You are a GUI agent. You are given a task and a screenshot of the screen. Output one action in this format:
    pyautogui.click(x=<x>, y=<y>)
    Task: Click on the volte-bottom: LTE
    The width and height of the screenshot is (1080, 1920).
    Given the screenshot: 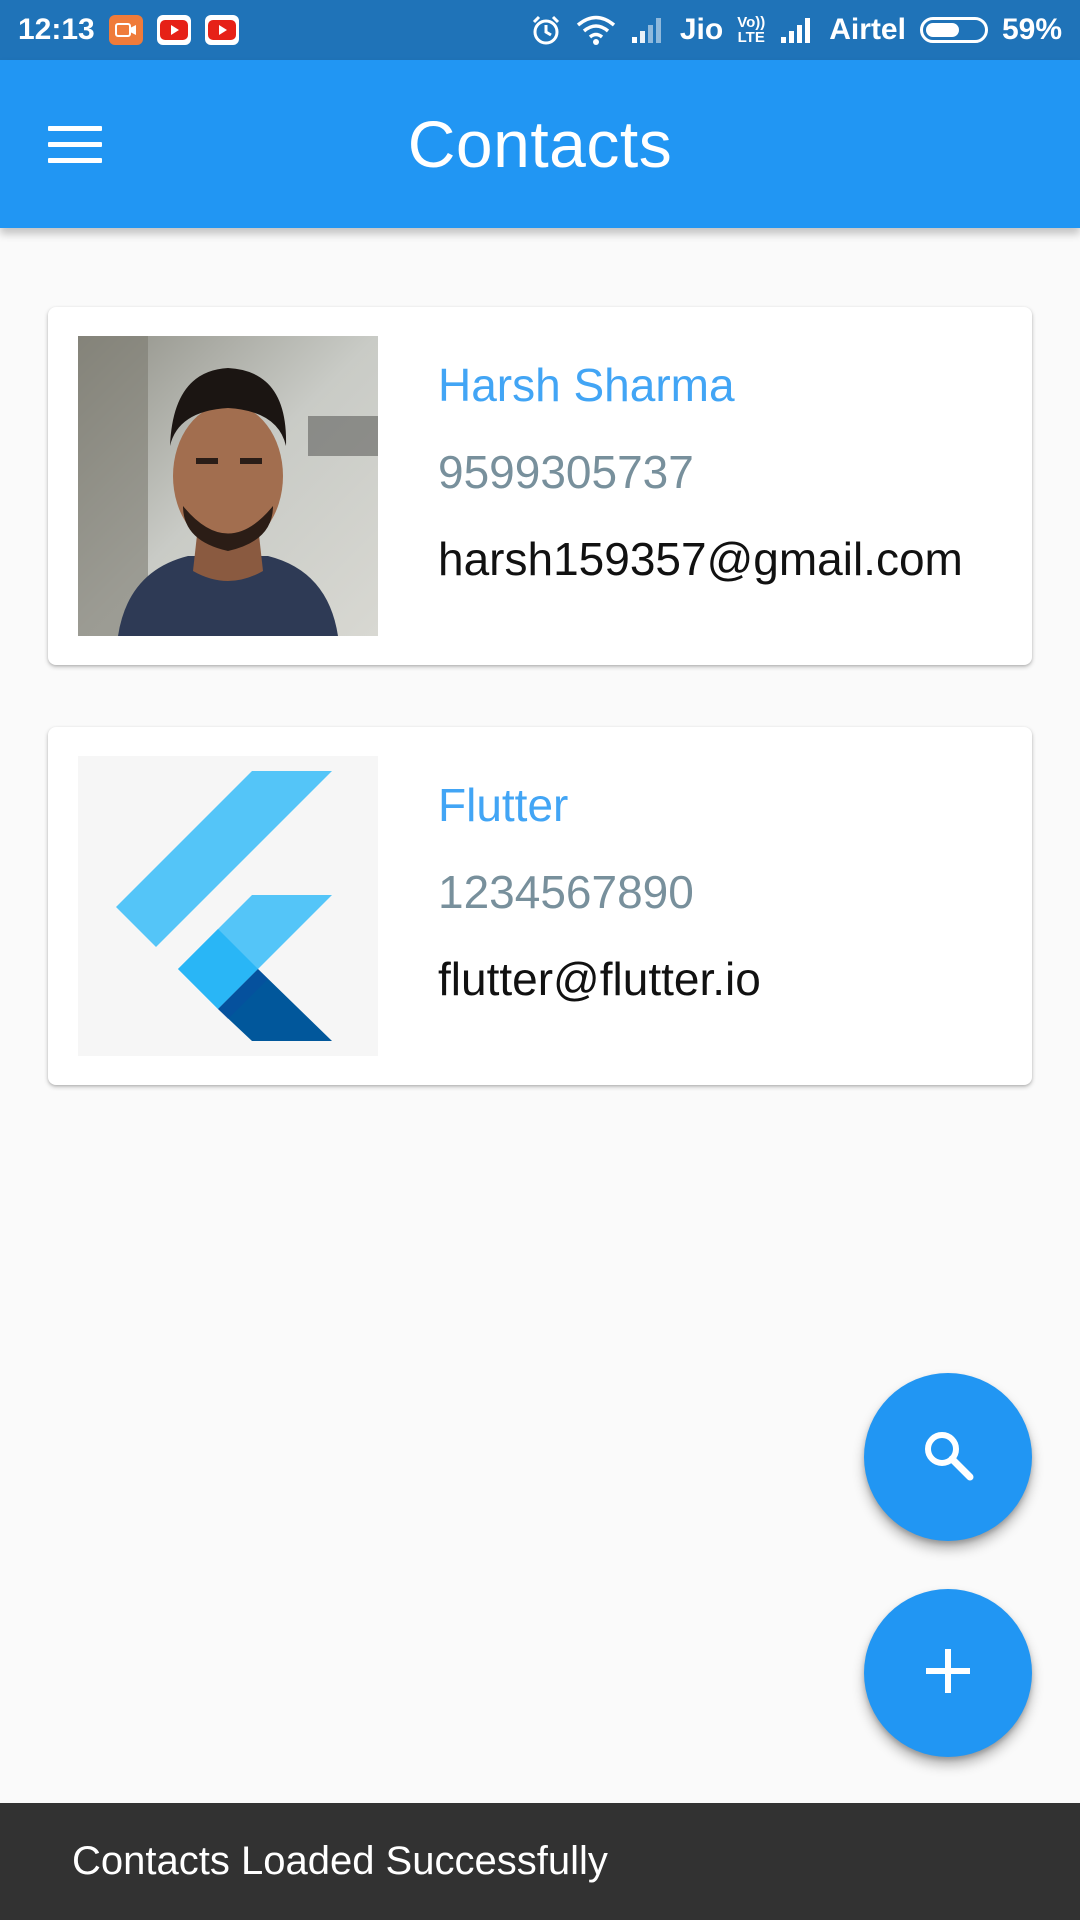 What is the action you would take?
    pyautogui.click(x=751, y=37)
    